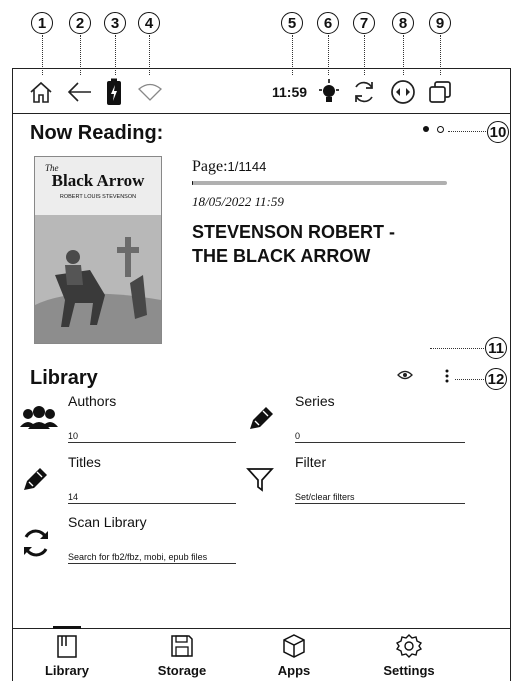 This screenshot has width=513, height=681. What do you see at coordinates (97, 133) in the screenshot?
I see `now-reading-title: Now Reading:` at bounding box center [97, 133].